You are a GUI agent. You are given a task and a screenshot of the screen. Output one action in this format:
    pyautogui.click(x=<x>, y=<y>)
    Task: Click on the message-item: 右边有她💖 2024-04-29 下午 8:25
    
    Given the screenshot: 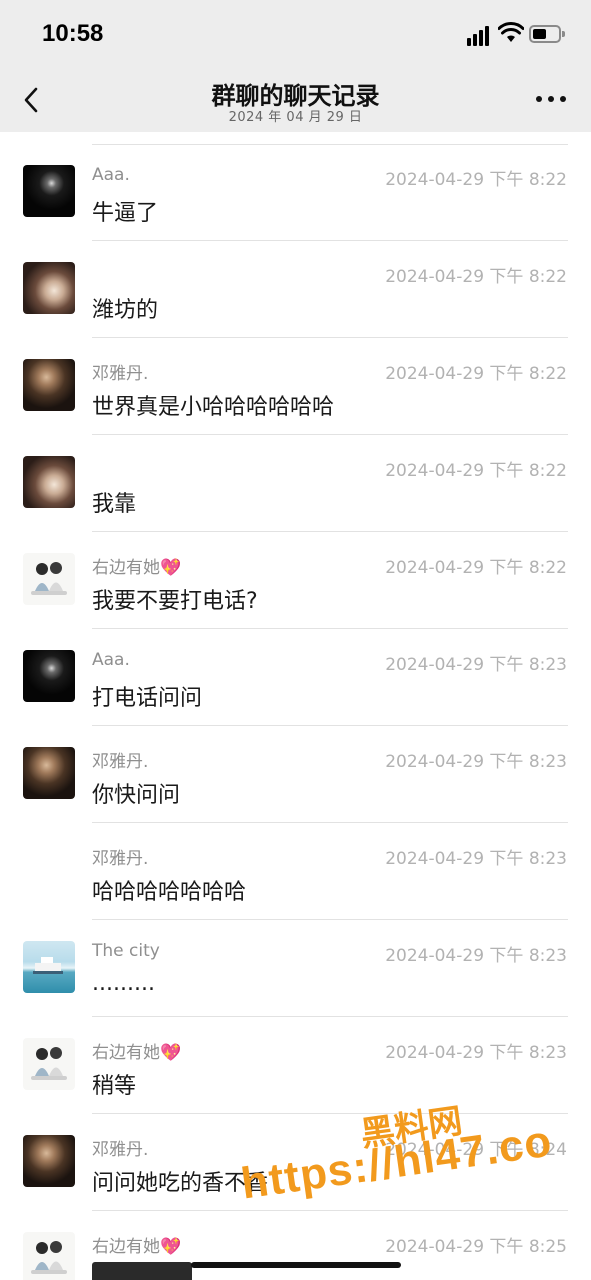 What is the action you would take?
    pyautogui.click(x=295, y=1245)
    